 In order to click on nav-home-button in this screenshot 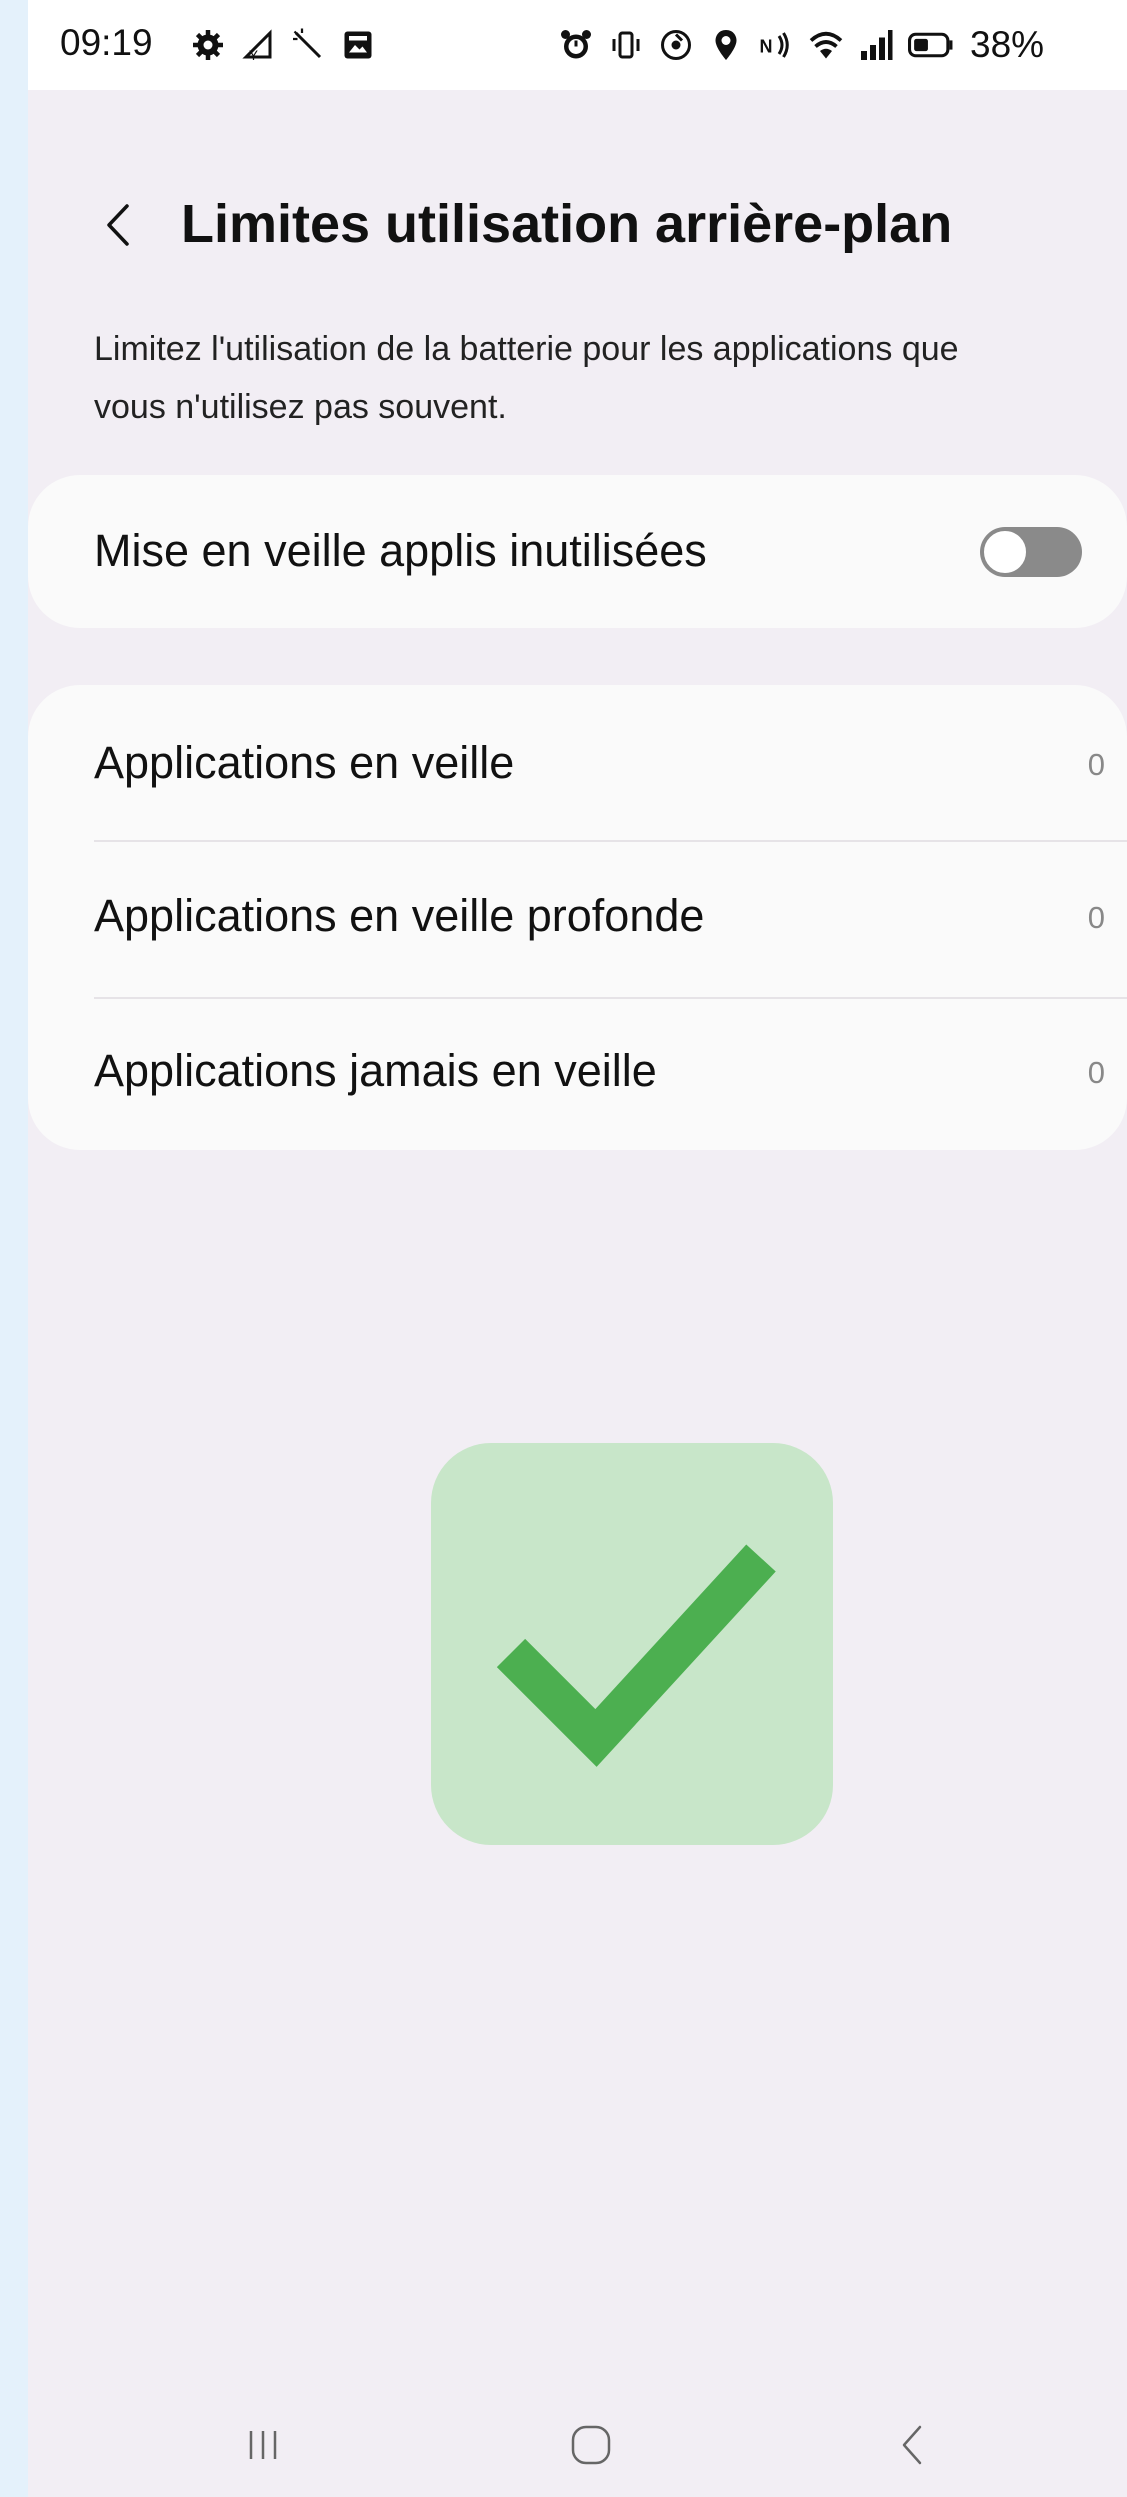, I will do `click(591, 2445)`.